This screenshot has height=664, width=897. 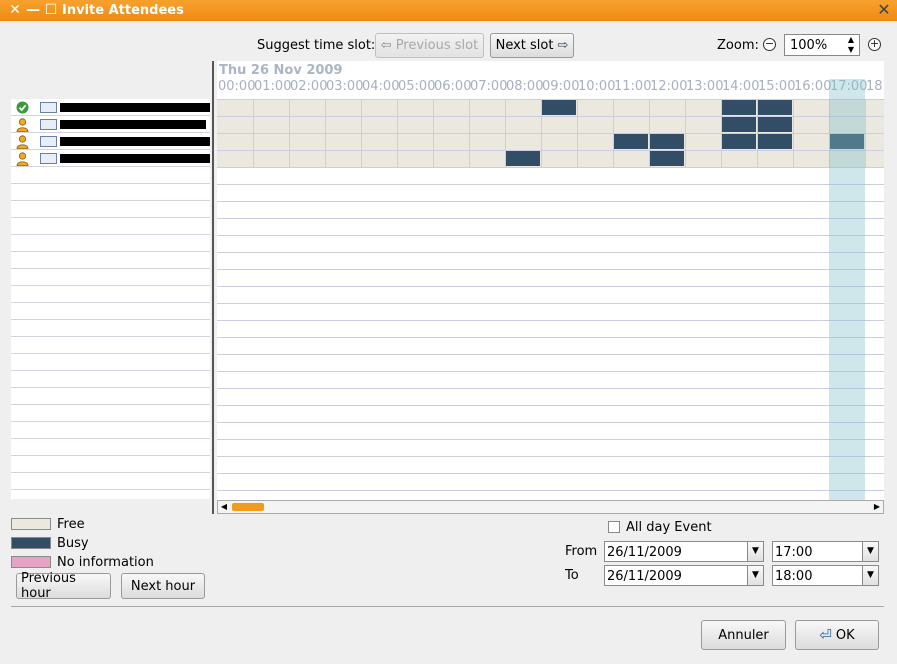 I want to click on window-title: Invite Attendees, so click(x=123, y=10).